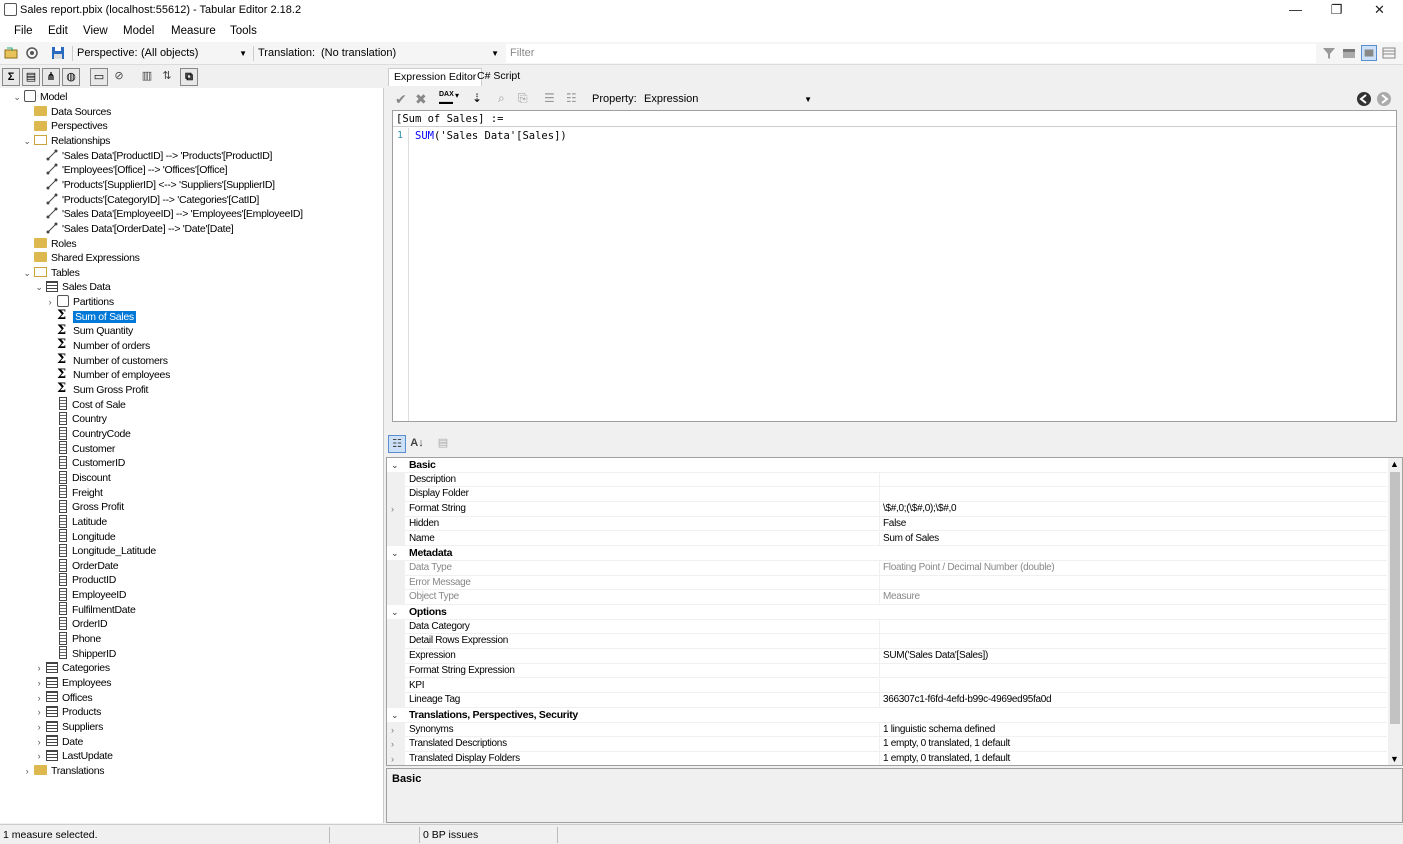  I want to click on property-category: ⌄ Options, so click(887, 612).